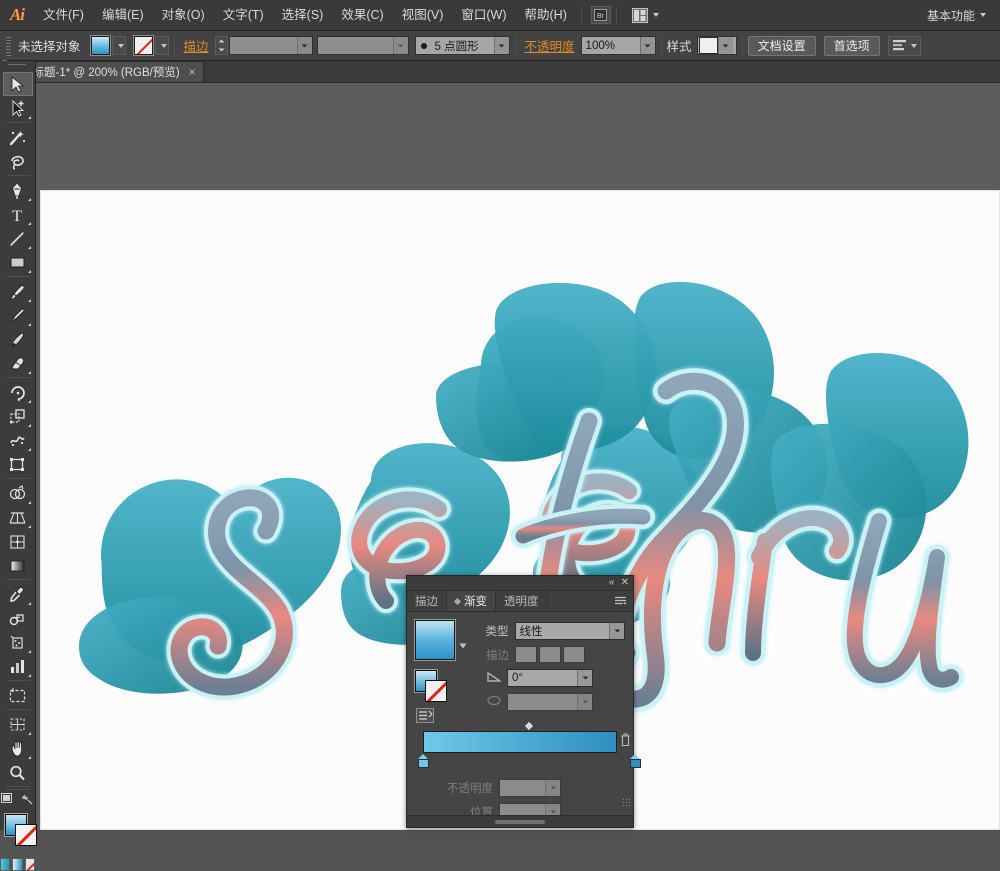  Describe the element at coordinates (196, 45) in the screenshot. I see `stroke-link: 描边` at that location.